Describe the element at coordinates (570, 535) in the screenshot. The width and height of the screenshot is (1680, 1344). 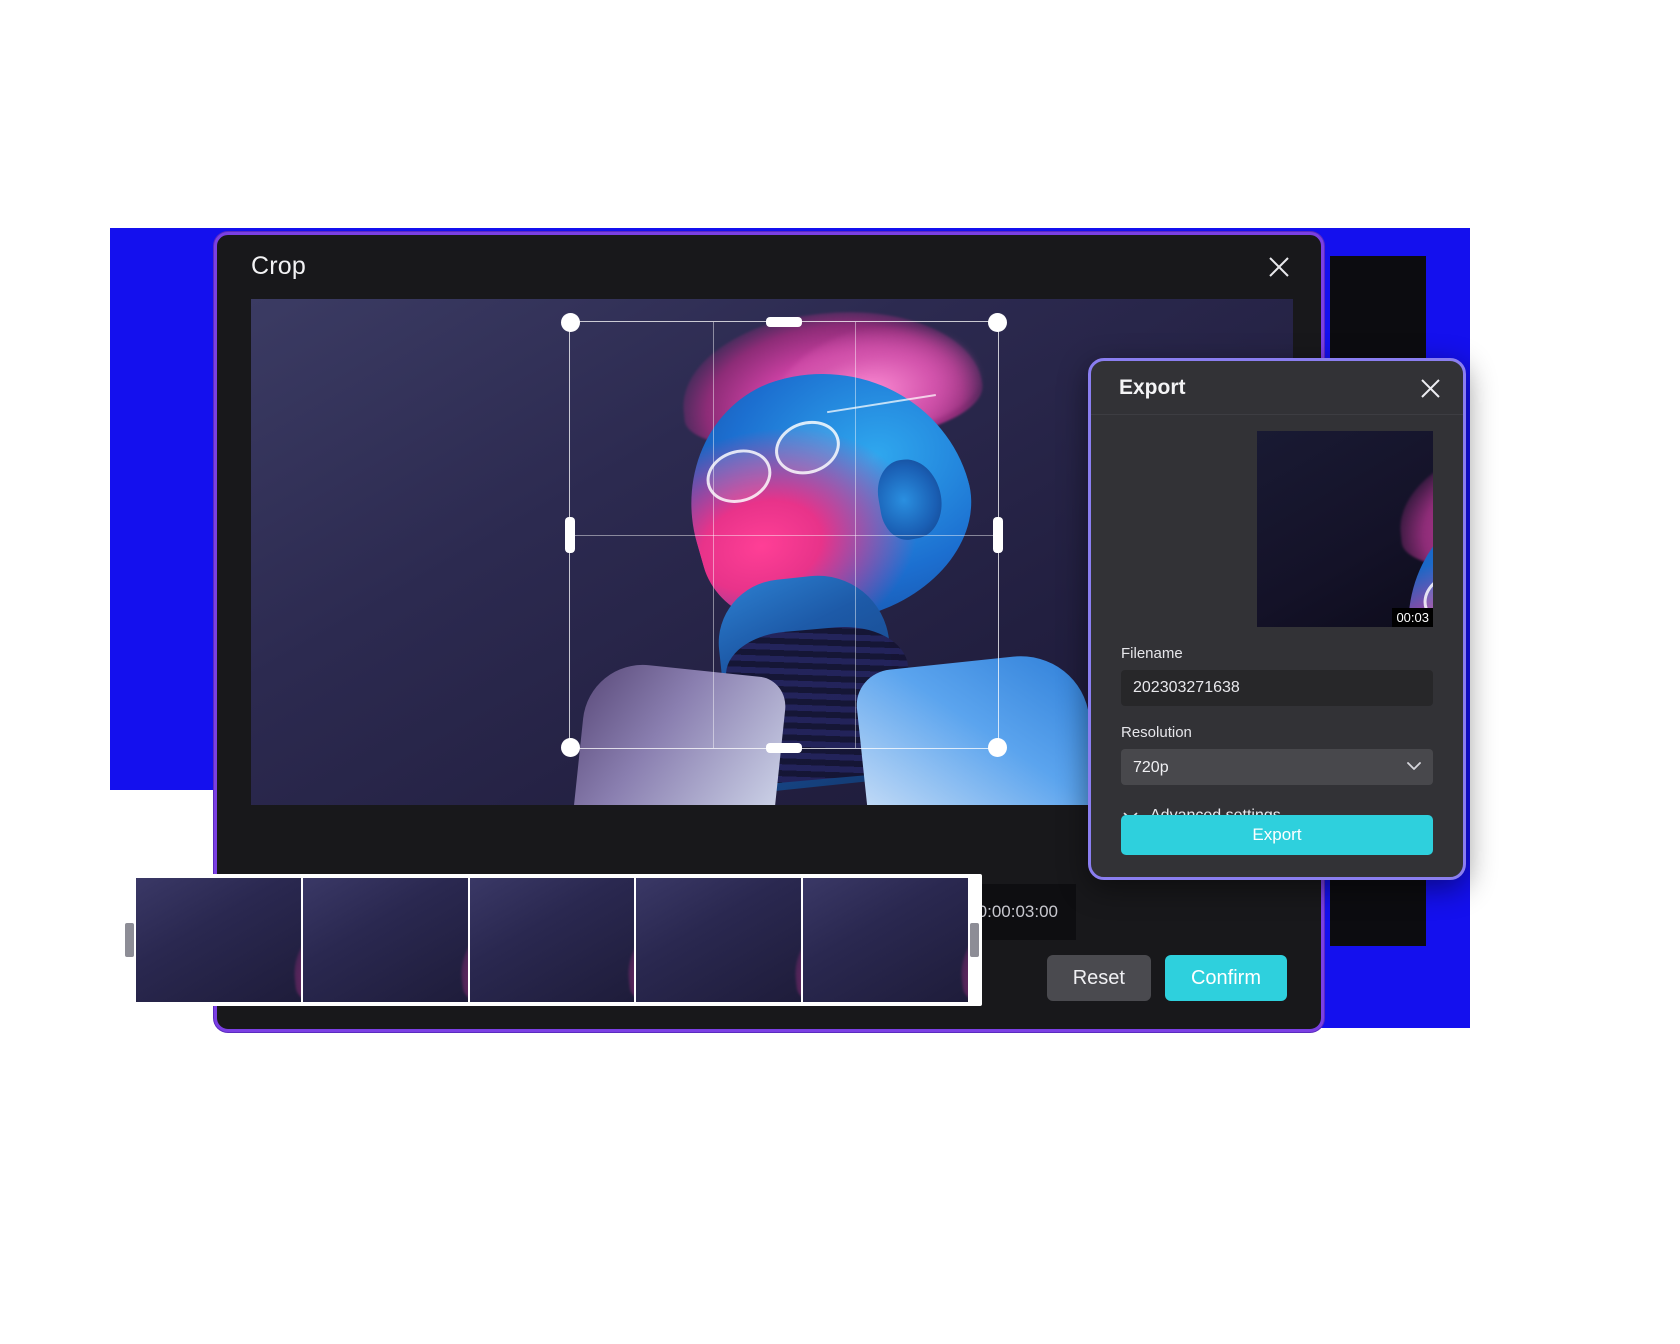
I see `crop-handle-left` at that location.